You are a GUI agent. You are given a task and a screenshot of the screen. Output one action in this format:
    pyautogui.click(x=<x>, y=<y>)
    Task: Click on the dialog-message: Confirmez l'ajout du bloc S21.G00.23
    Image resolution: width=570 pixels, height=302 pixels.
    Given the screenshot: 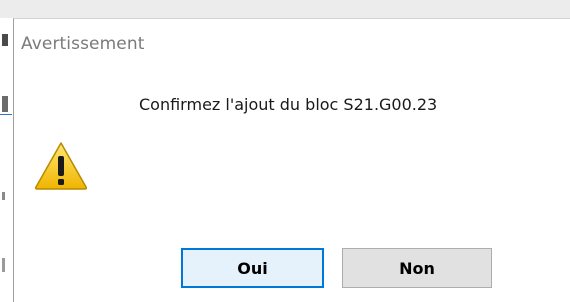 What is the action you would take?
    pyautogui.click(x=288, y=104)
    